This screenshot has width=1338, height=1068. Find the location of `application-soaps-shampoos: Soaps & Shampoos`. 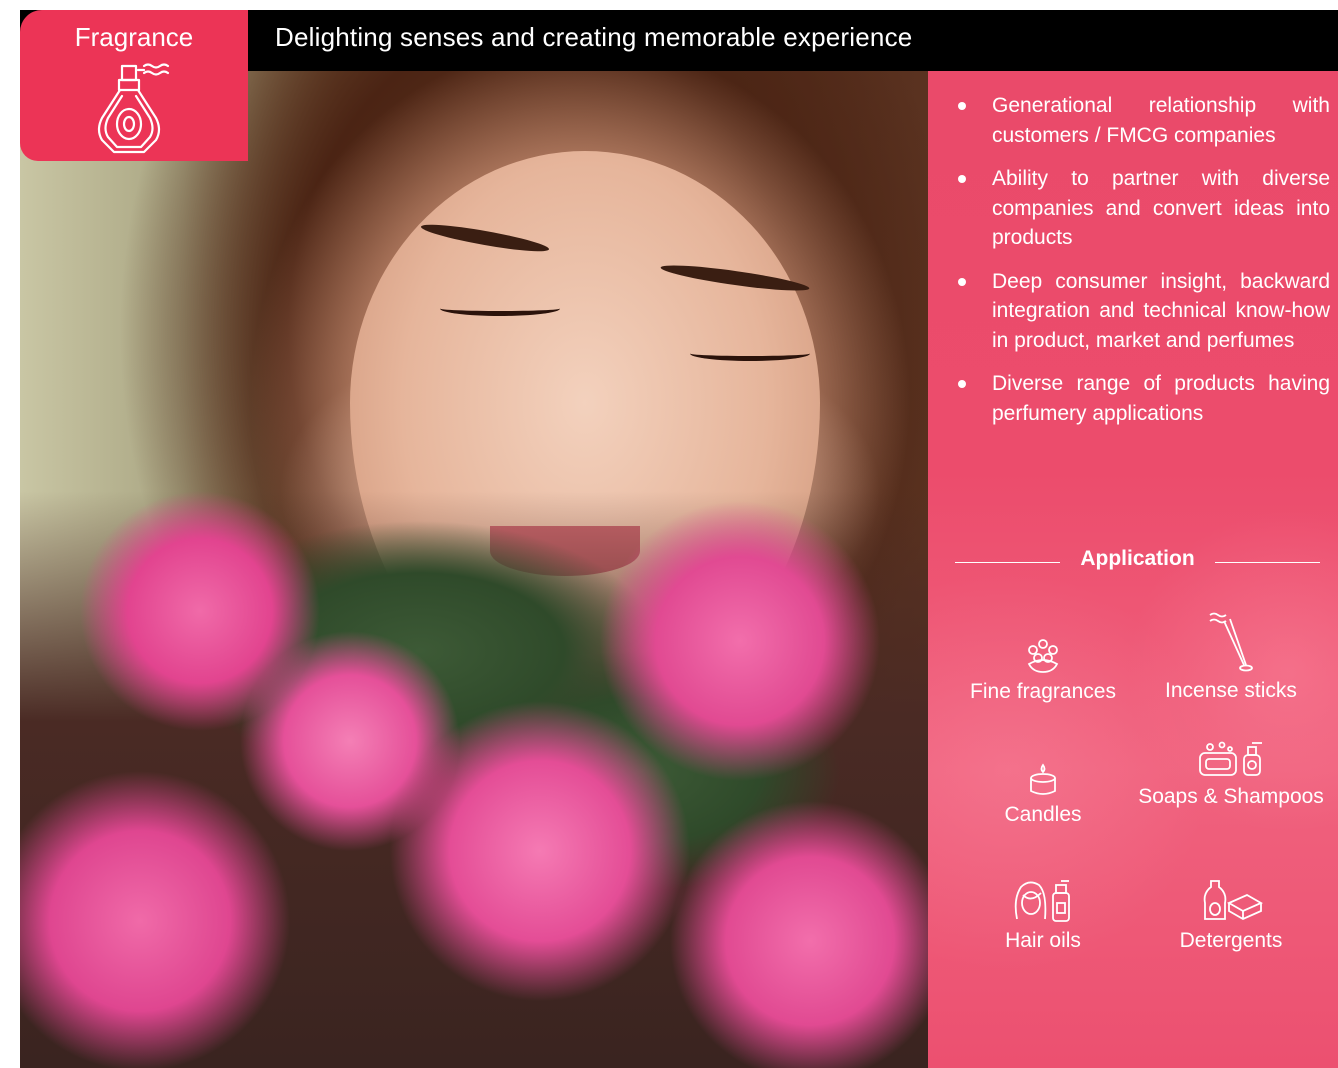

application-soaps-shampoos: Soaps & Shampoos is located at coordinates (1231, 774).